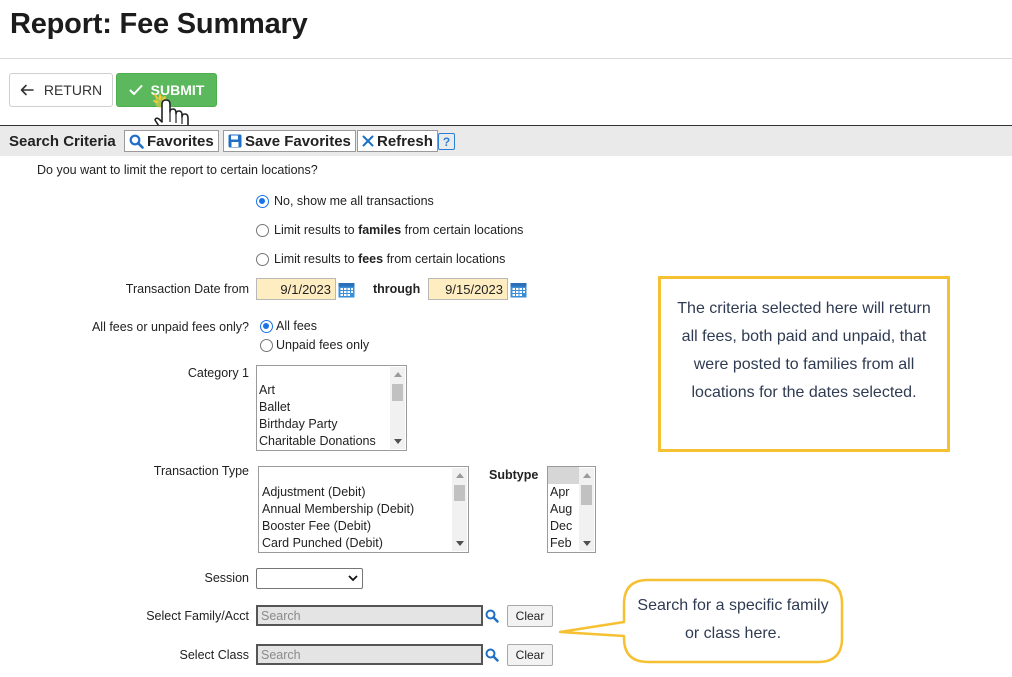 The height and width of the screenshot is (677, 1012). I want to click on header-divider, so click(506, 58).